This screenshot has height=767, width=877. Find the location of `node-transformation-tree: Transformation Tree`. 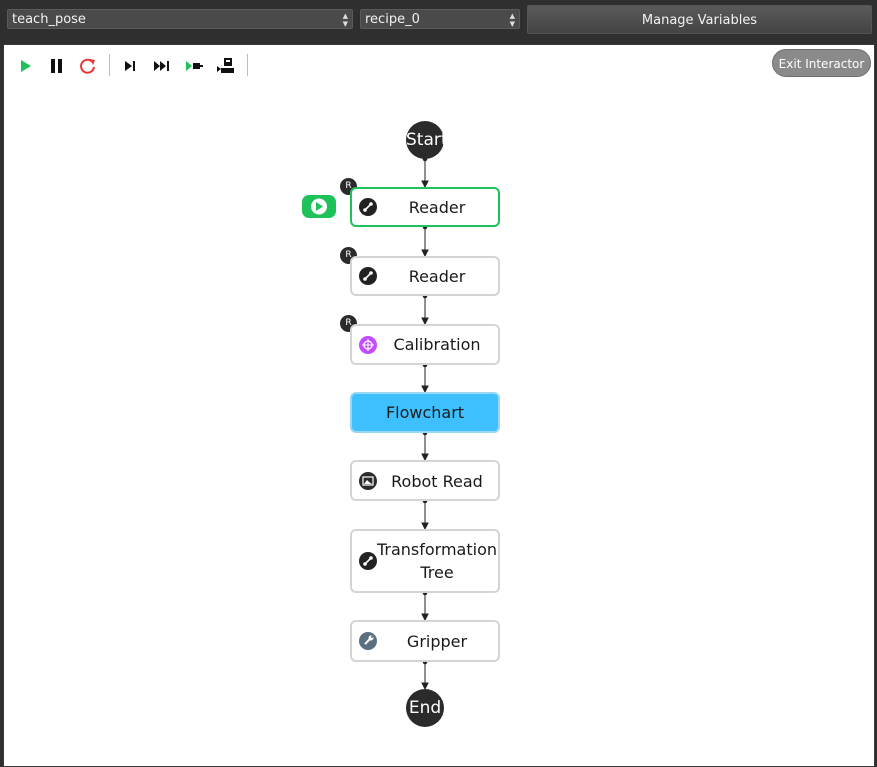

node-transformation-tree: Transformation Tree is located at coordinates (425, 561).